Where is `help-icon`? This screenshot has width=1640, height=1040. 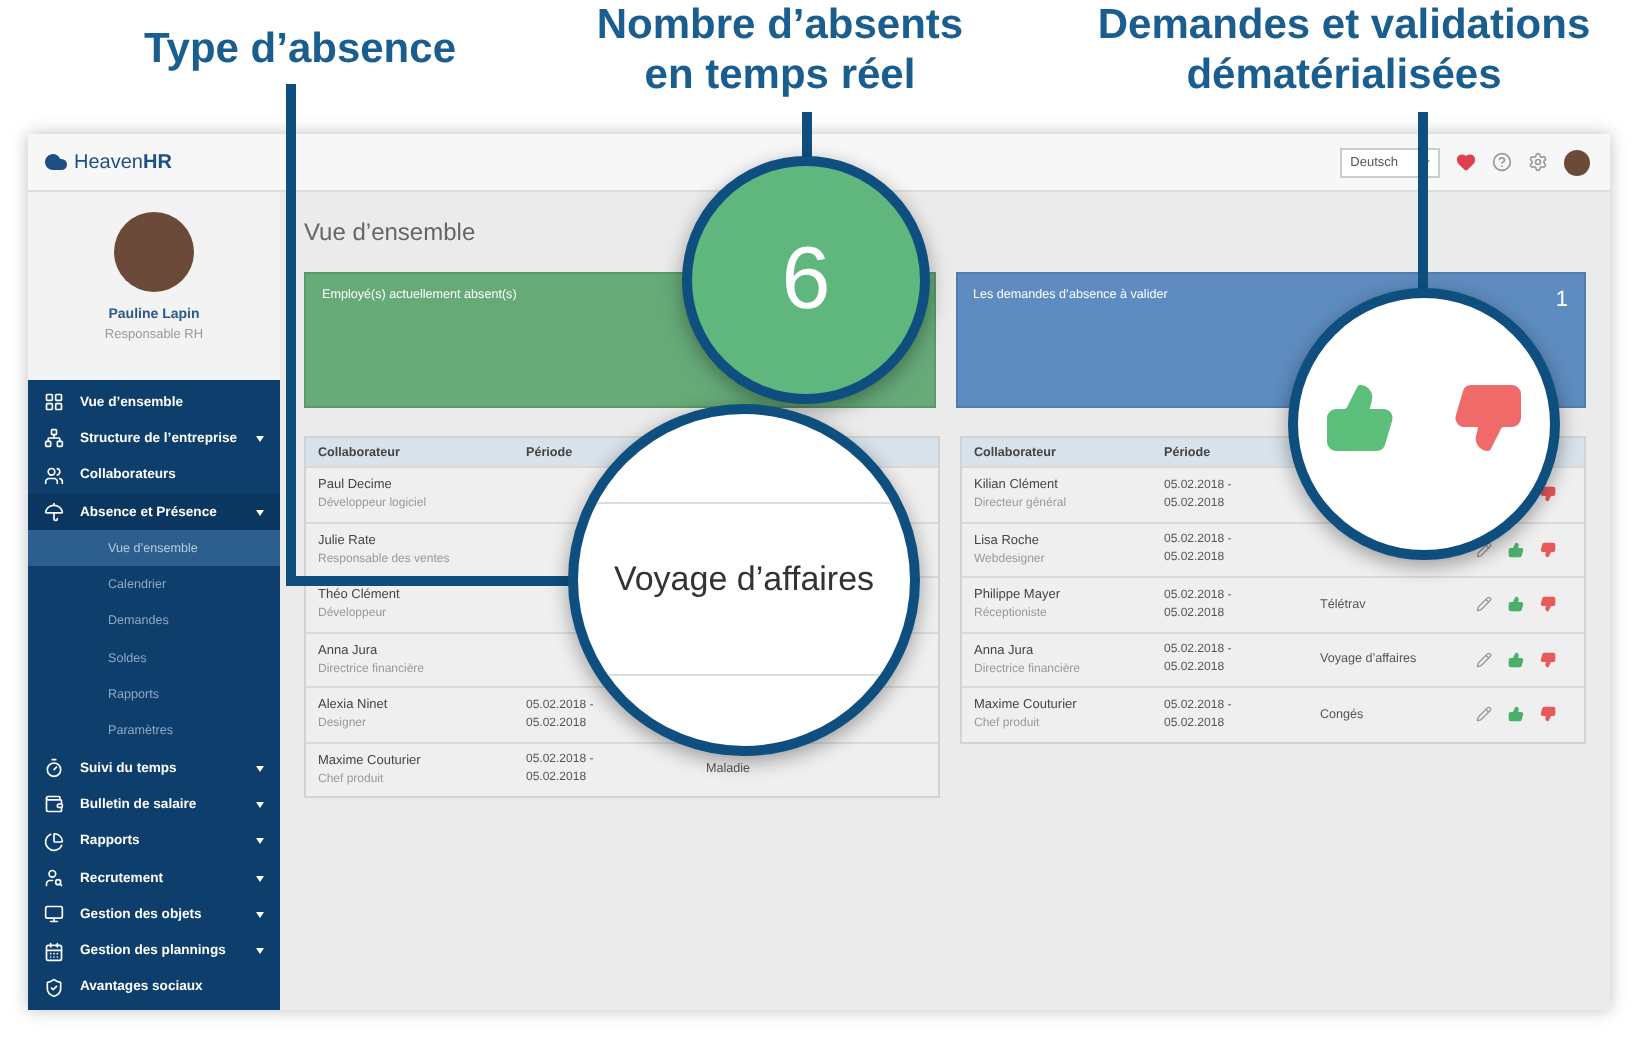 help-icon is located at coordinates (1502, 162).